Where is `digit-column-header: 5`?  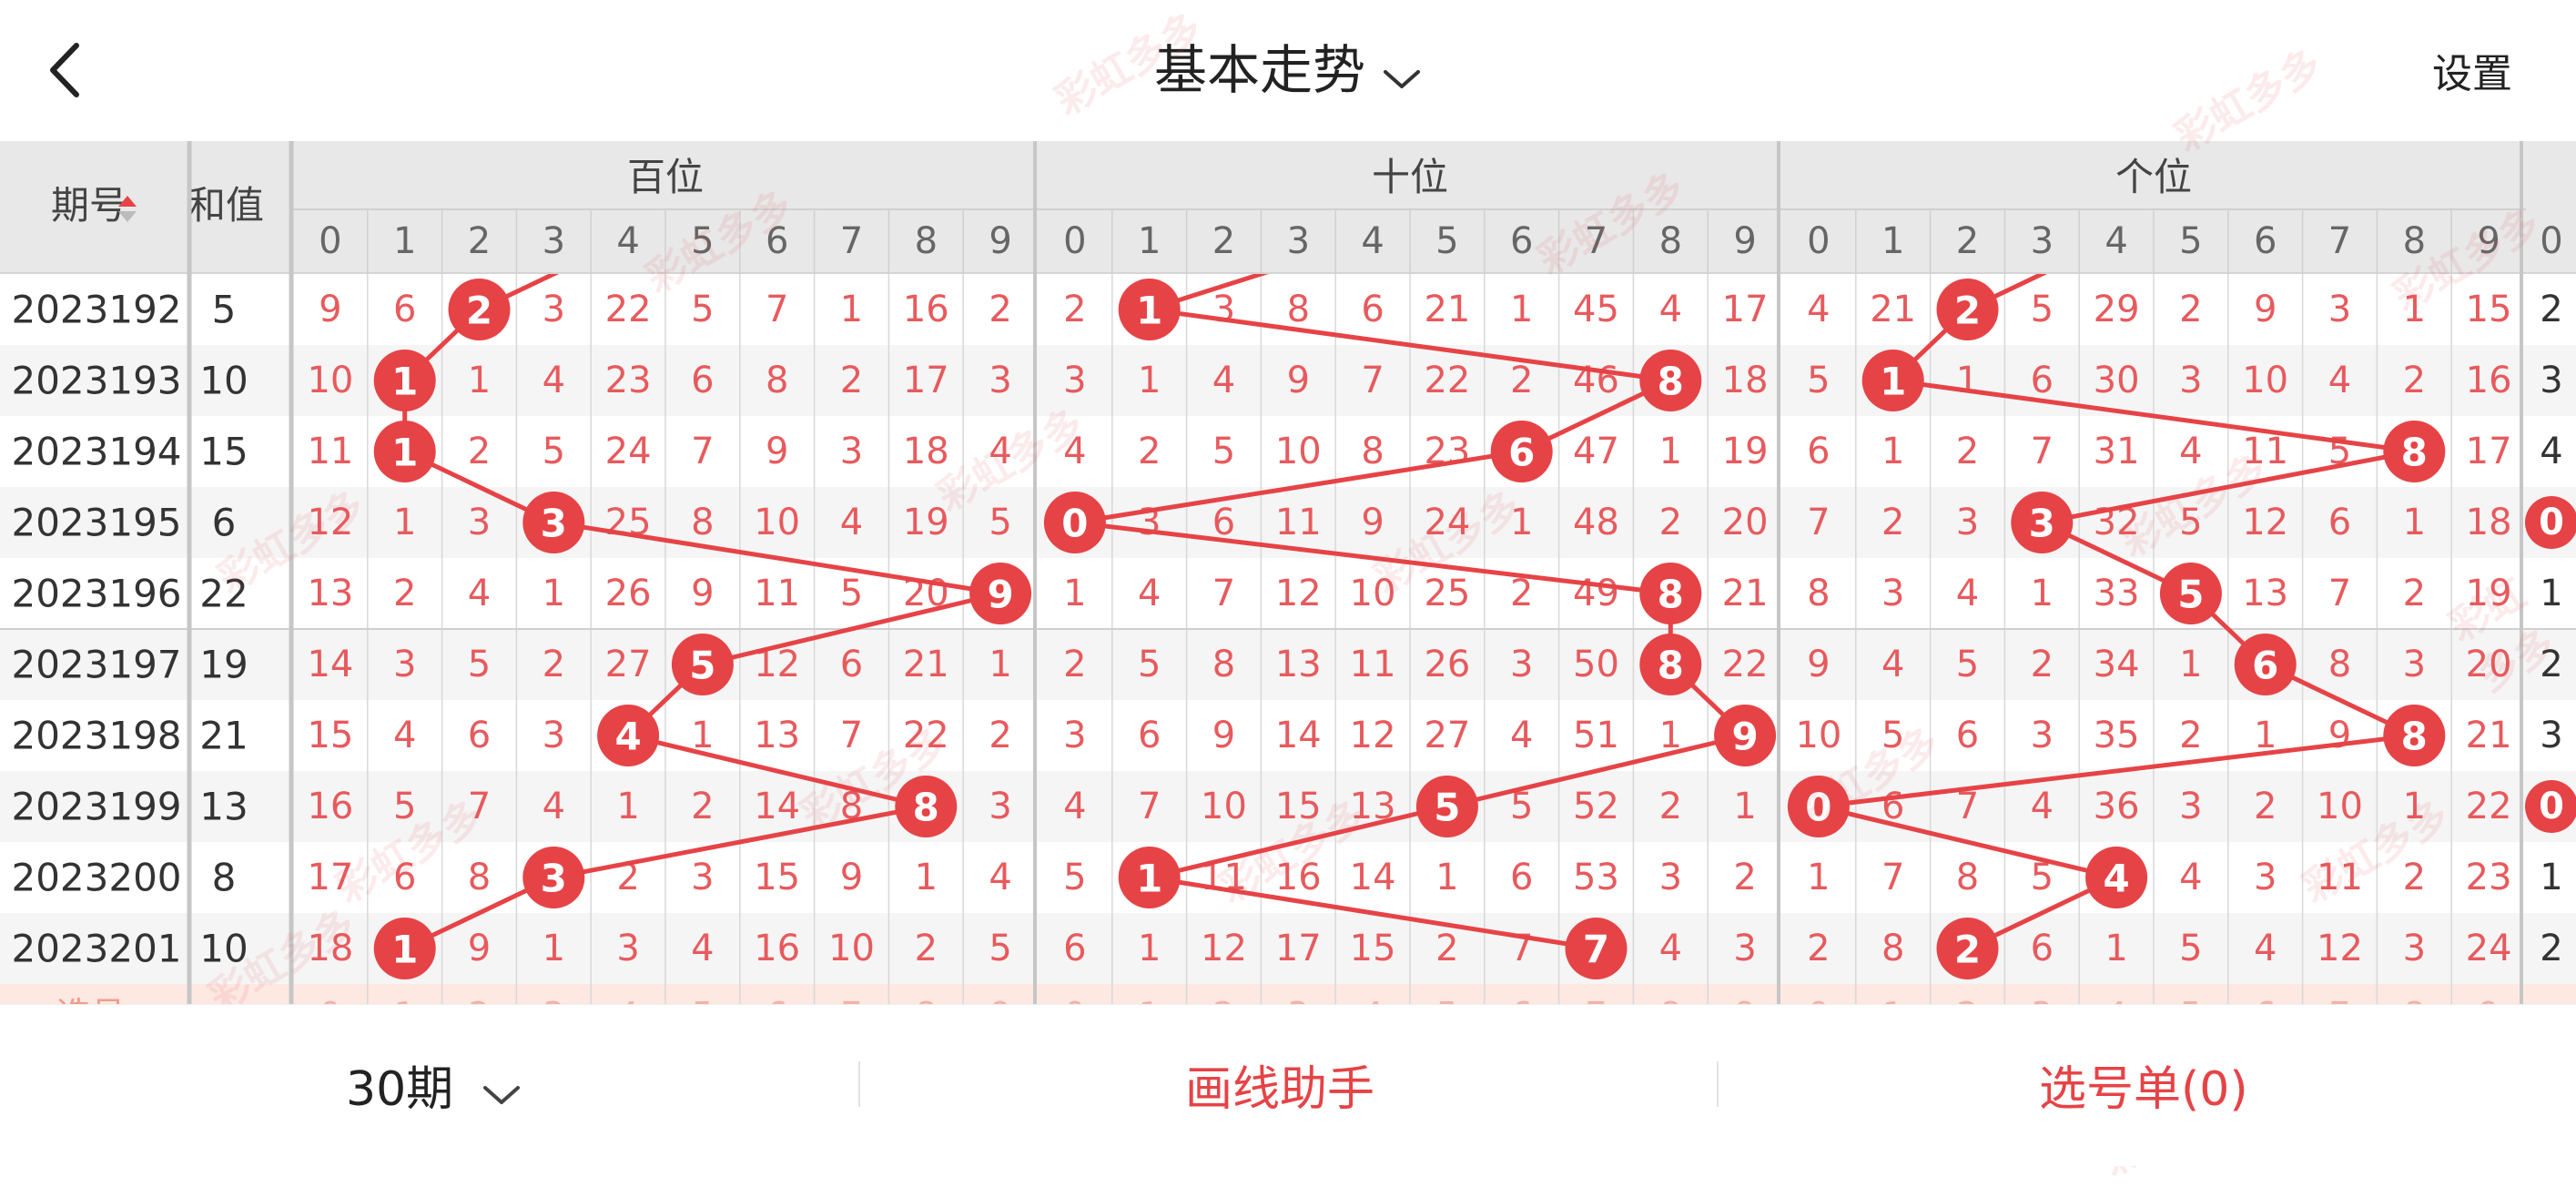
digit-column-header: 5 is located at coordinates (702, 241).